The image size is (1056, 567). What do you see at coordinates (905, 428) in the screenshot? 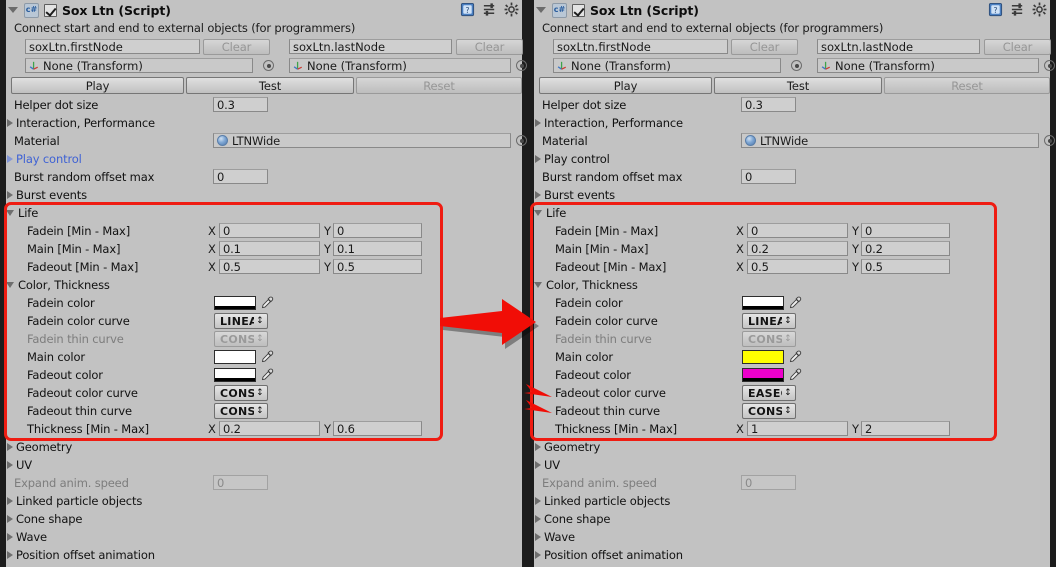
I see `thickness-y-field: 2` at bounding box center [905, 428].